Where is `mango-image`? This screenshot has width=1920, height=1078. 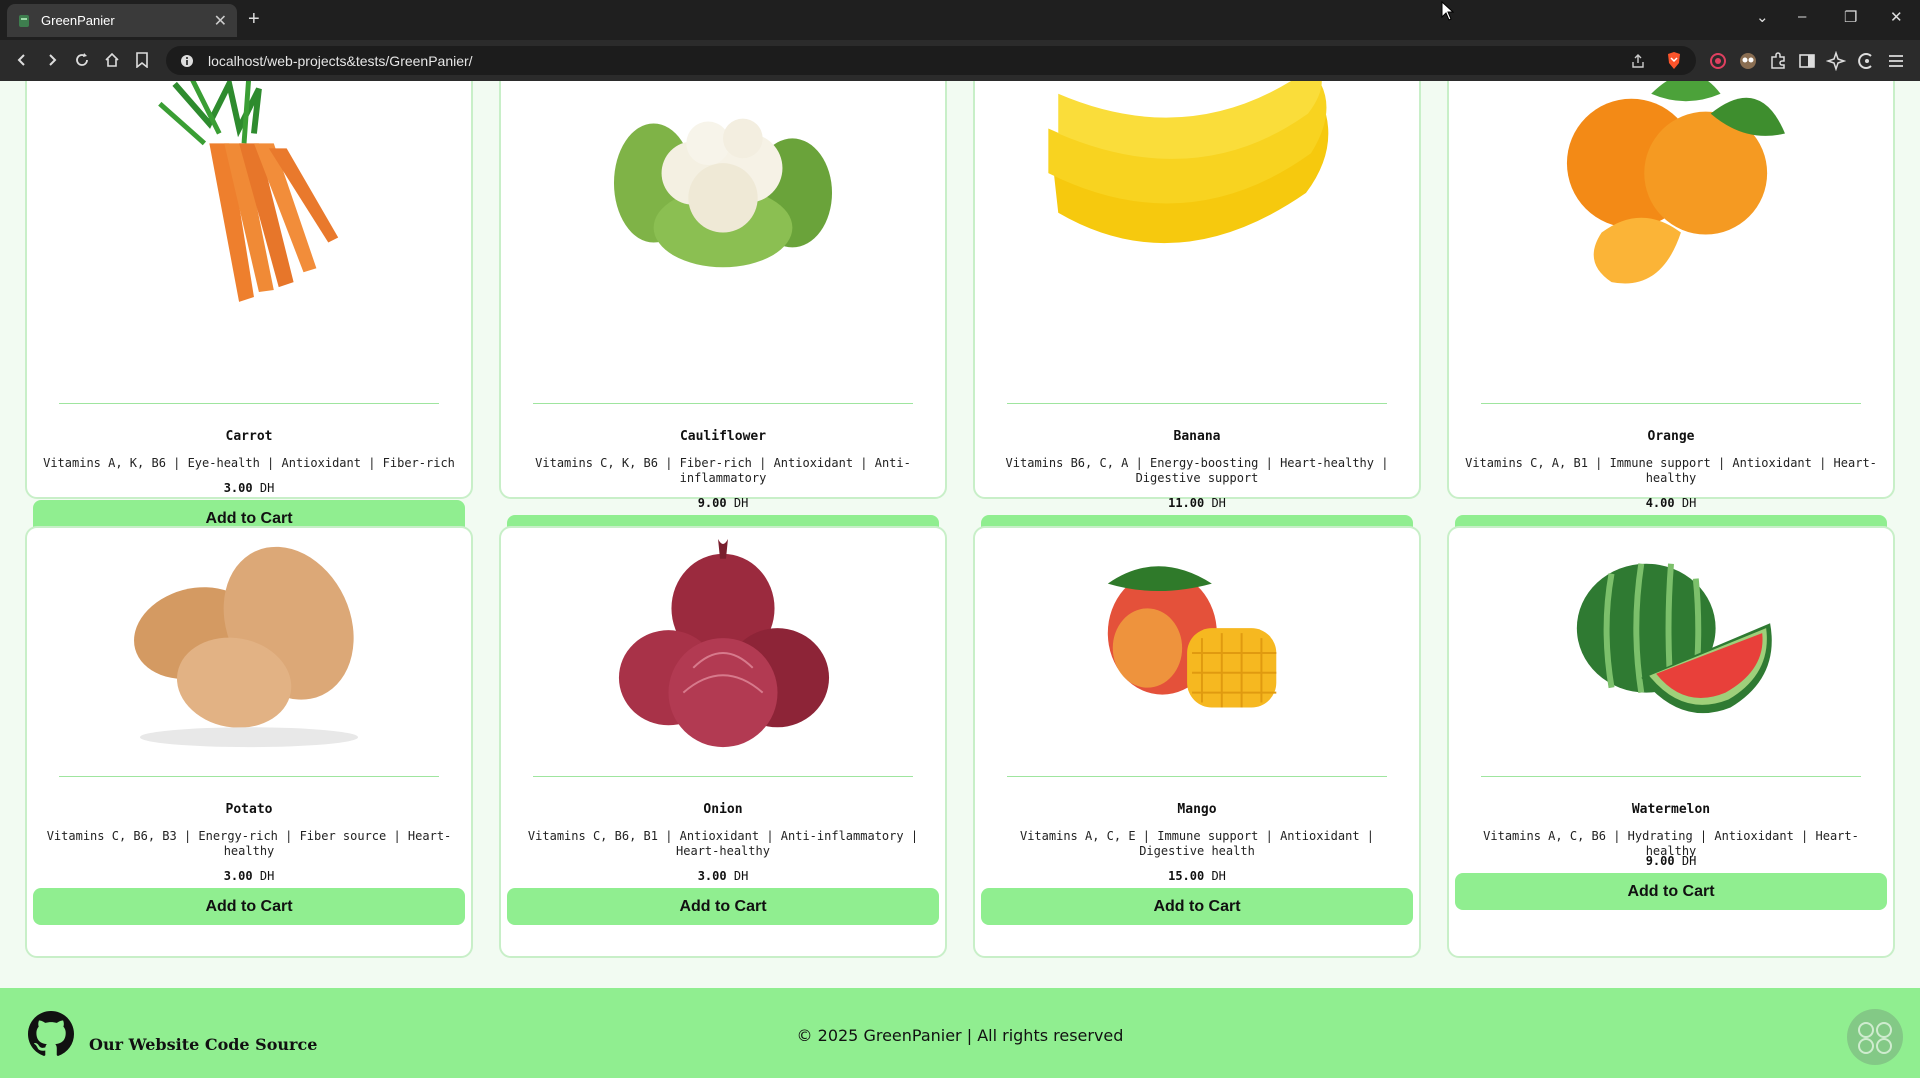
mango-image is located at coordinates (1192, 637).